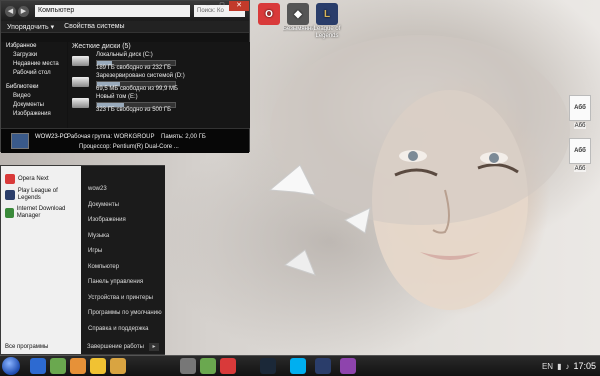  What do you see at coordinates (10, 195) in the screenshot?
I see `league-icon` at bounding box center [10, 195].